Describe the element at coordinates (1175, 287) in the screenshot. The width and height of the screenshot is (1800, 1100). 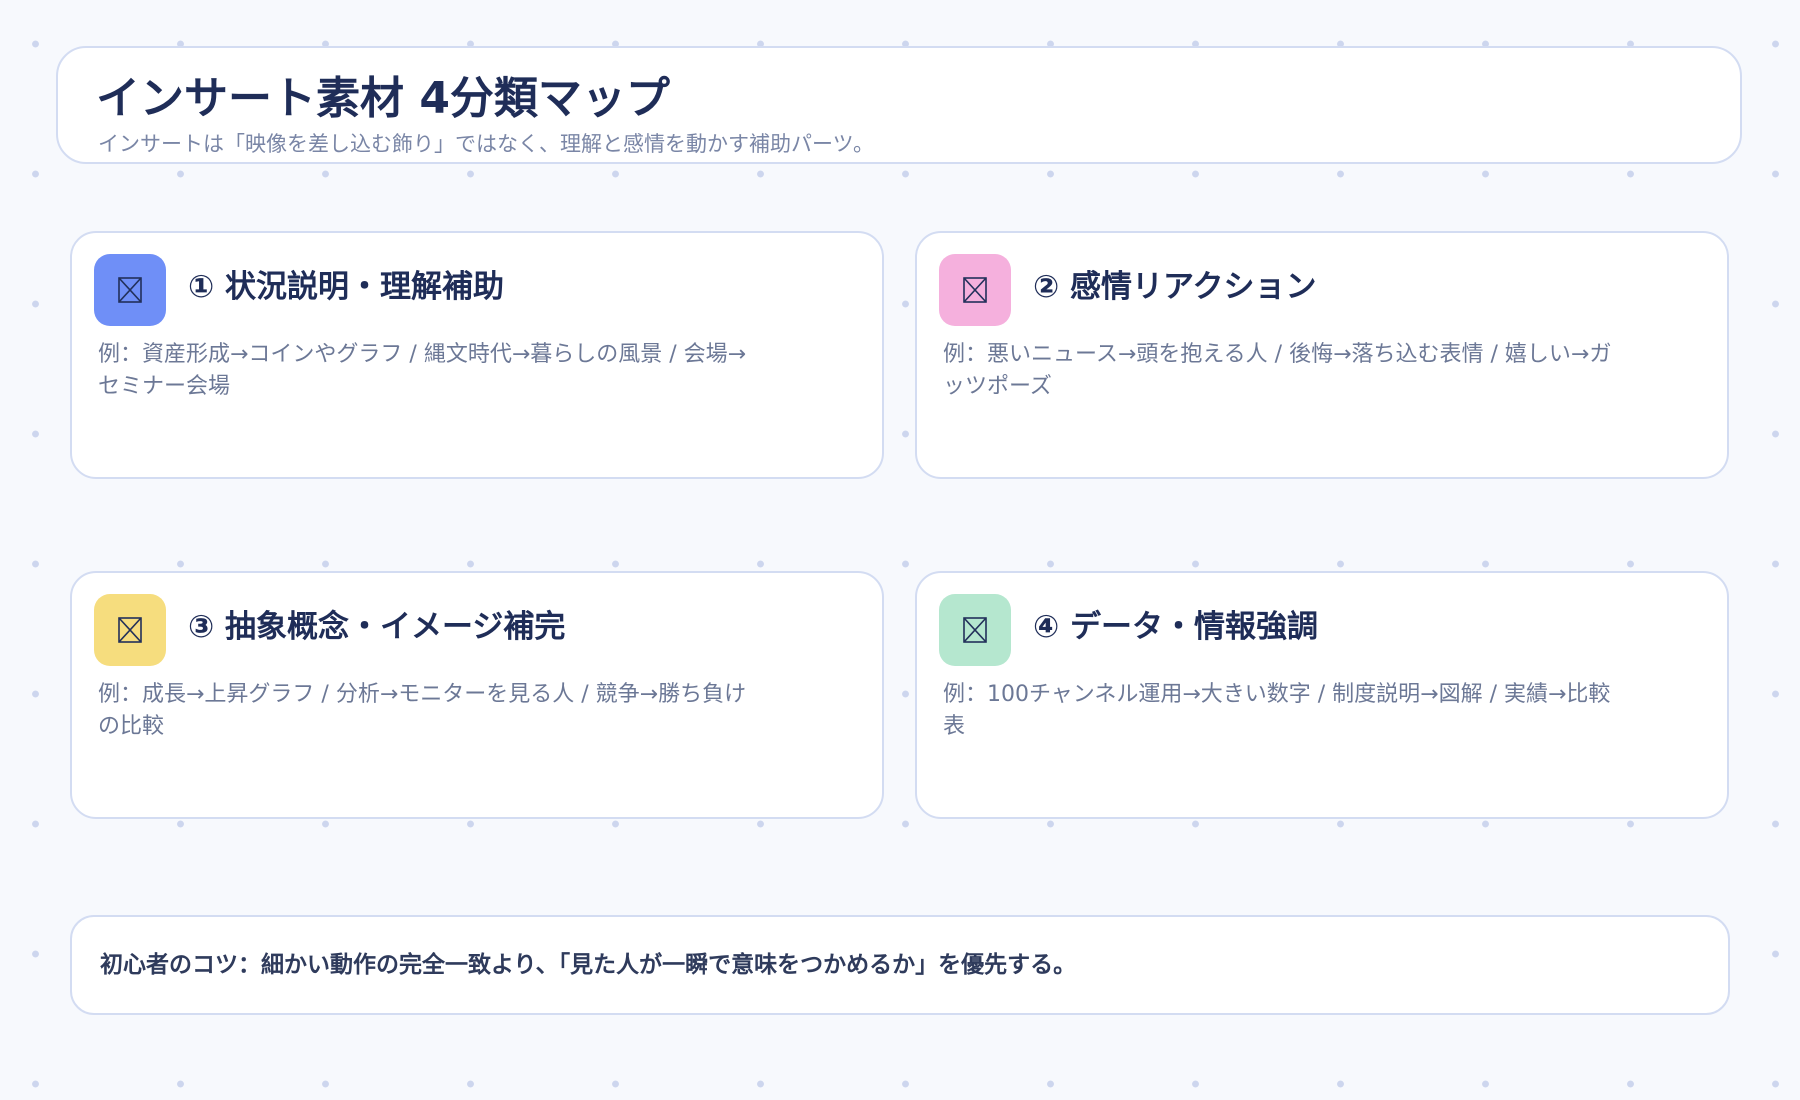
I see `category-title: ② 感情リアクション` at that location.